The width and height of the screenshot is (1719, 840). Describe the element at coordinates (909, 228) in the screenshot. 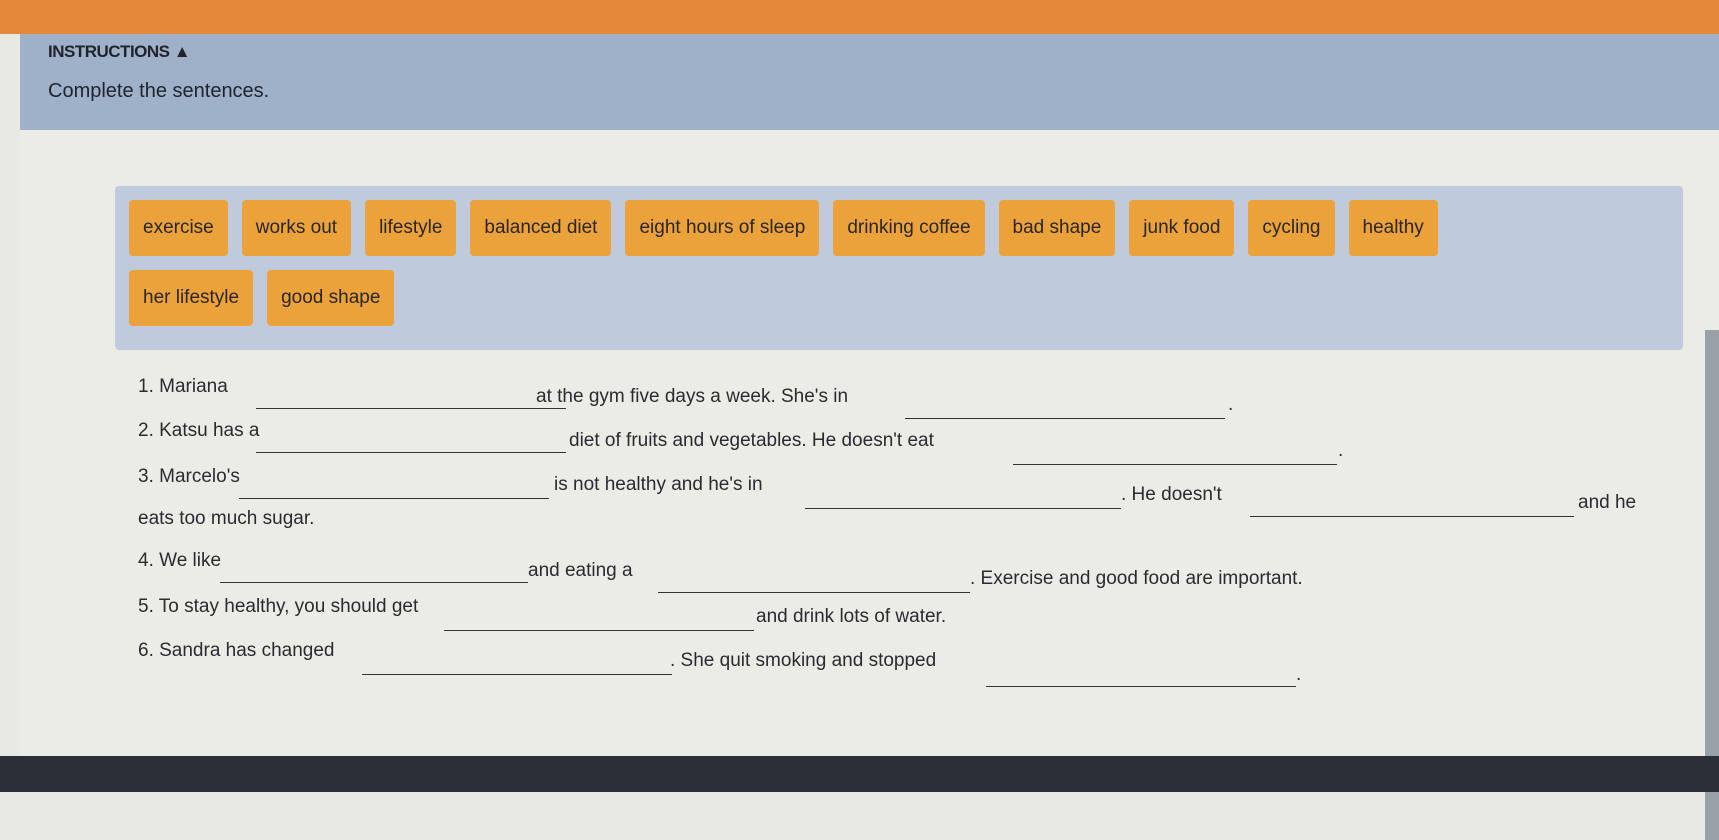

I see `word-chip: drinking coffee` at that location.